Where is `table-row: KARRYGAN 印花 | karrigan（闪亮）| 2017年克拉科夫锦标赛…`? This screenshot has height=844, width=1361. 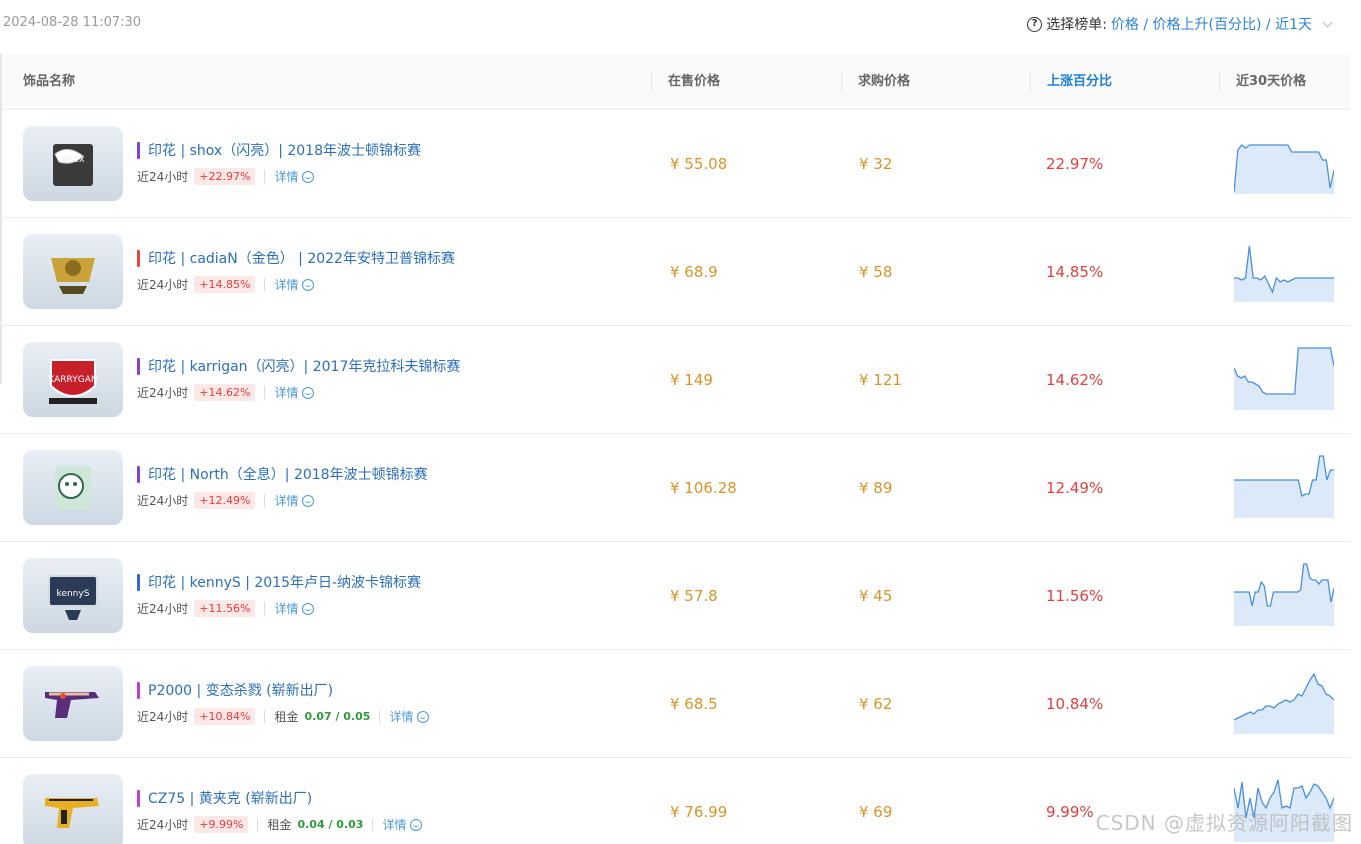 table-row: KARRYGAN 印花 | karrigan（闪亮）| 2017年克拉科夫锦标赛… is located at coordinates (675, 380).